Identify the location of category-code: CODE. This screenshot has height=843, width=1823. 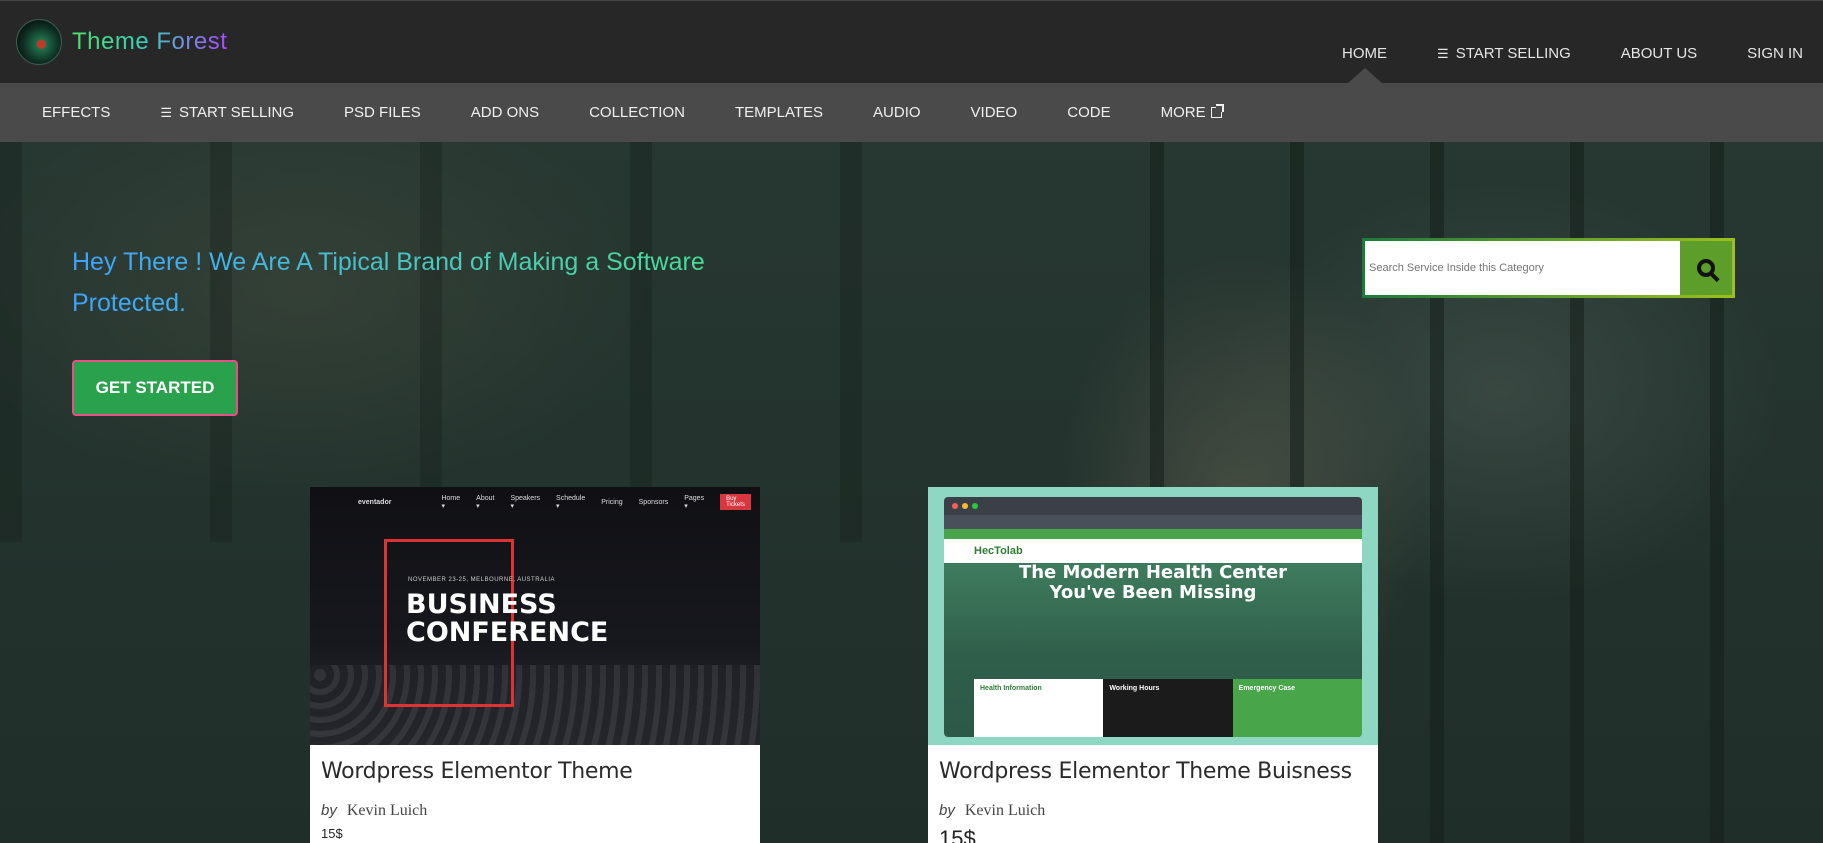
(1088, 112).